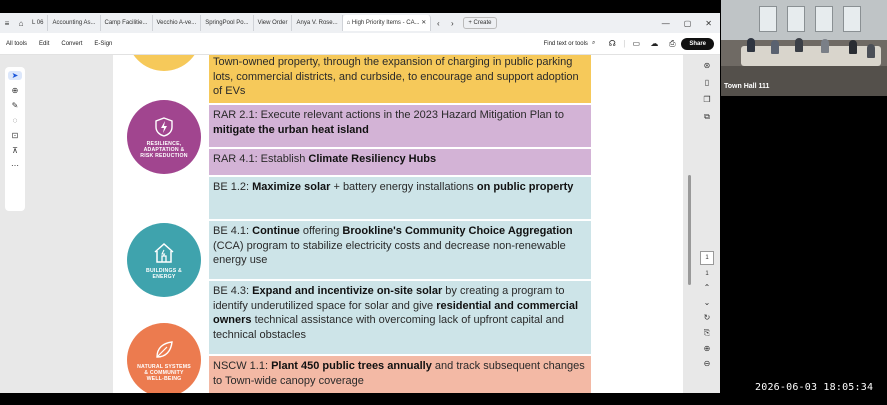  What do you see at coordinates (164, 349) in the screenshot?
I see `leaf-icon` at bounding box center [164, 349].